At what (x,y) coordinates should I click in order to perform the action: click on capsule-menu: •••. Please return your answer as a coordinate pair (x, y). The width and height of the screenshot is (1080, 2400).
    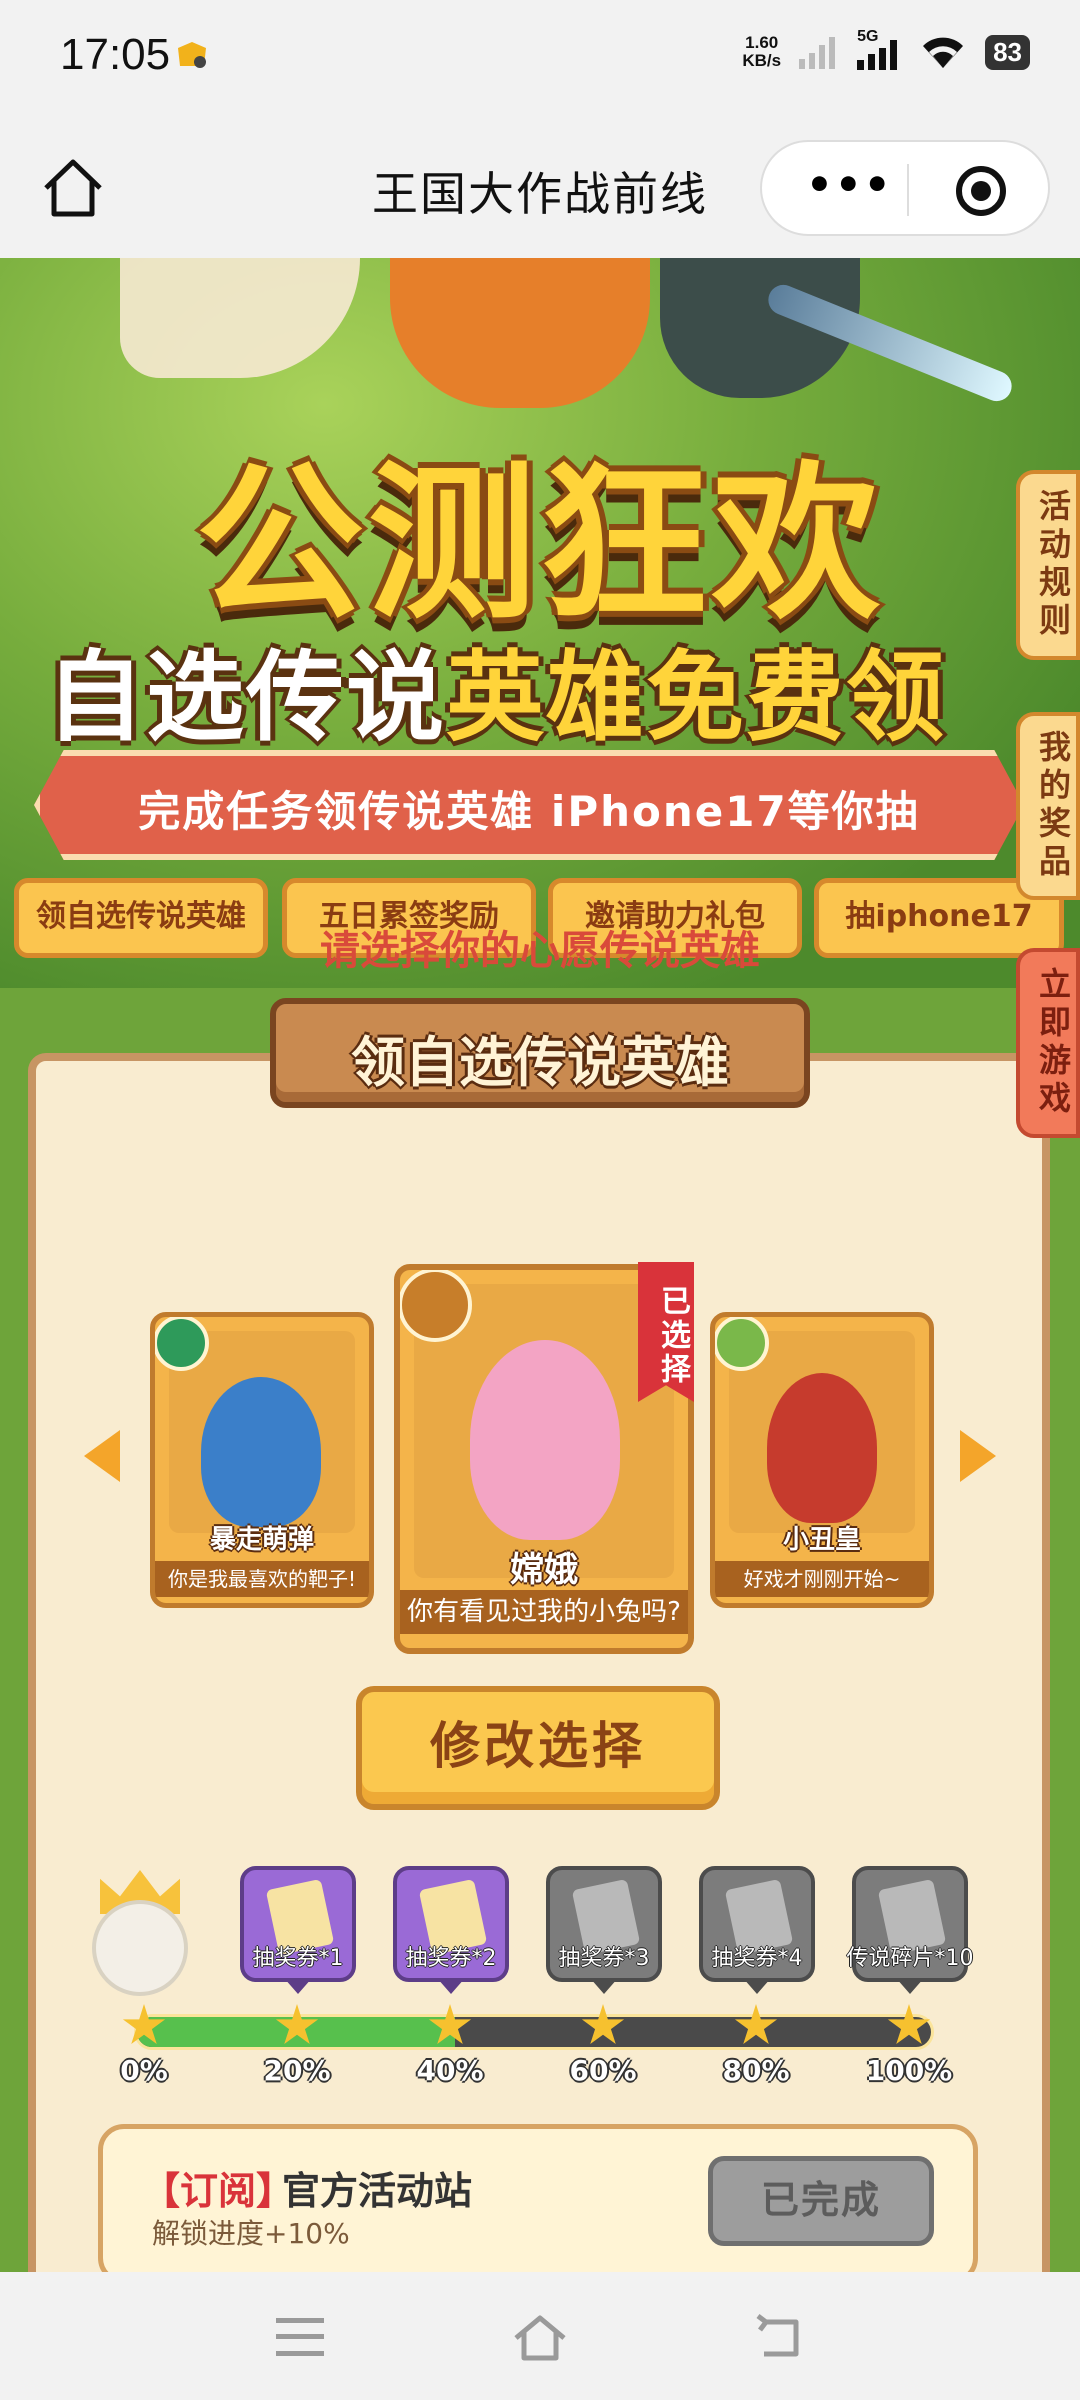
    Looking at the image, I should click on (905, 188).